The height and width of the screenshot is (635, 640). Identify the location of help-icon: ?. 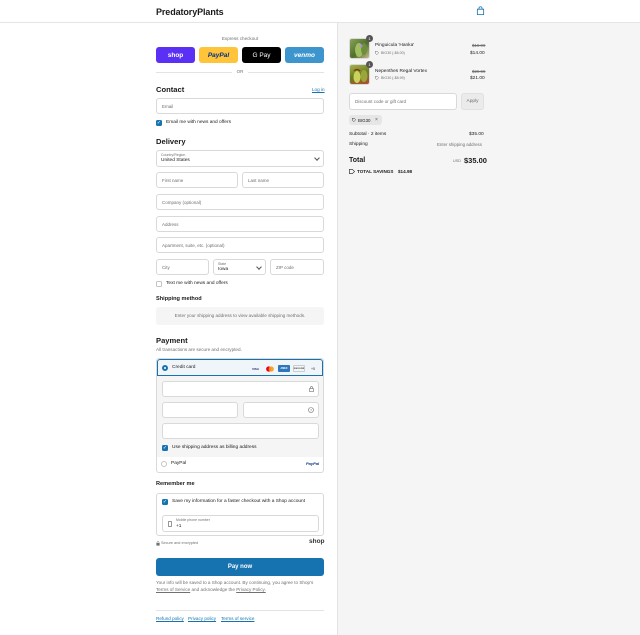
(311, 410).